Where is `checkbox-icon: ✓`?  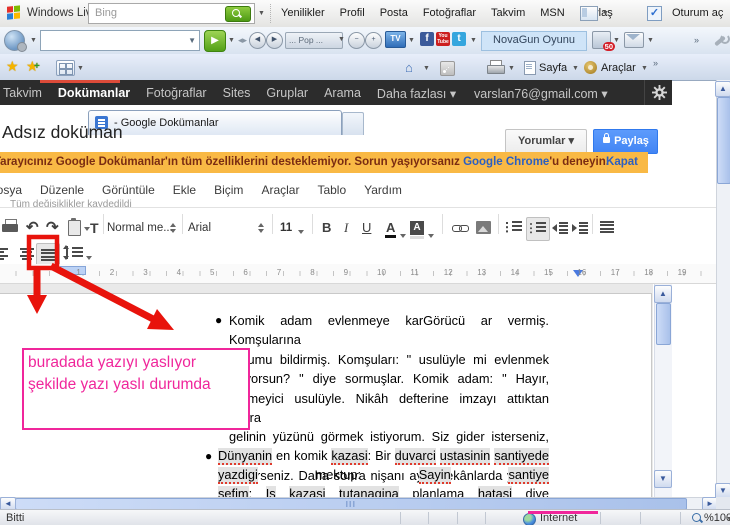
checkbox-icon: ✓ is located at coordinates (654, 13).